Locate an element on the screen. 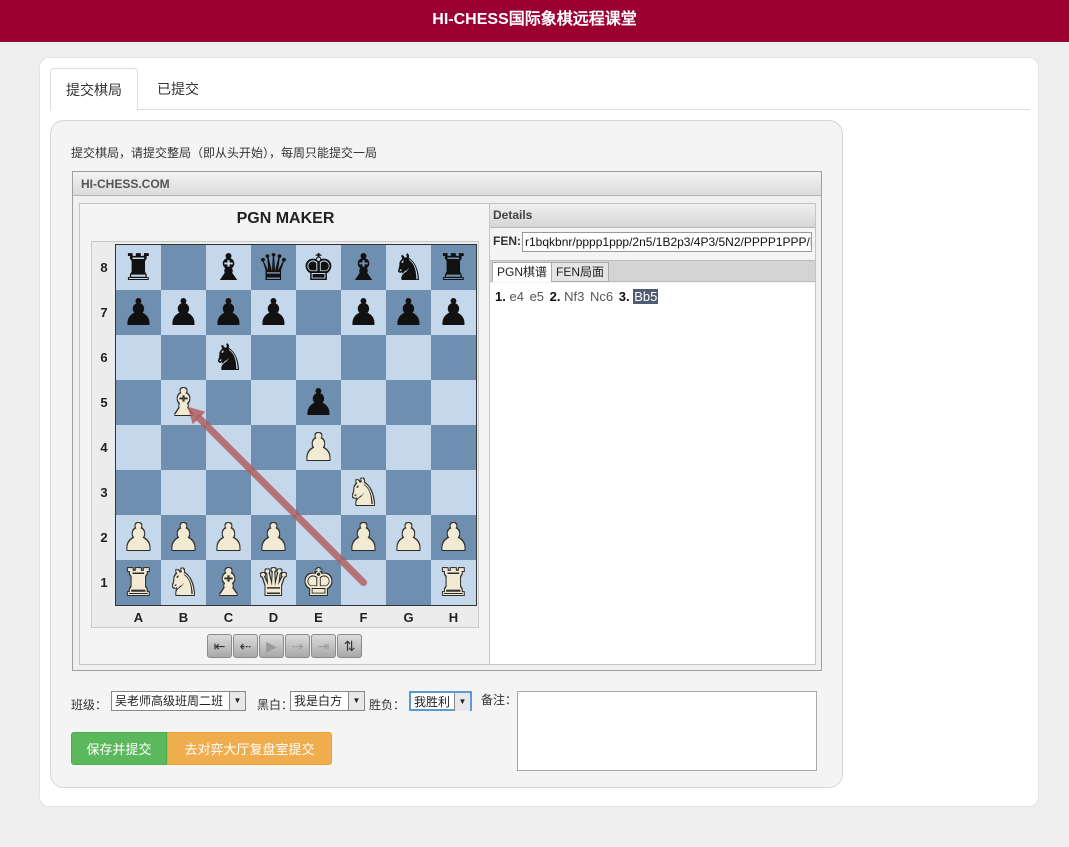 The image size is (1069, 847). square-e3 is located at coordinates (318, 492).